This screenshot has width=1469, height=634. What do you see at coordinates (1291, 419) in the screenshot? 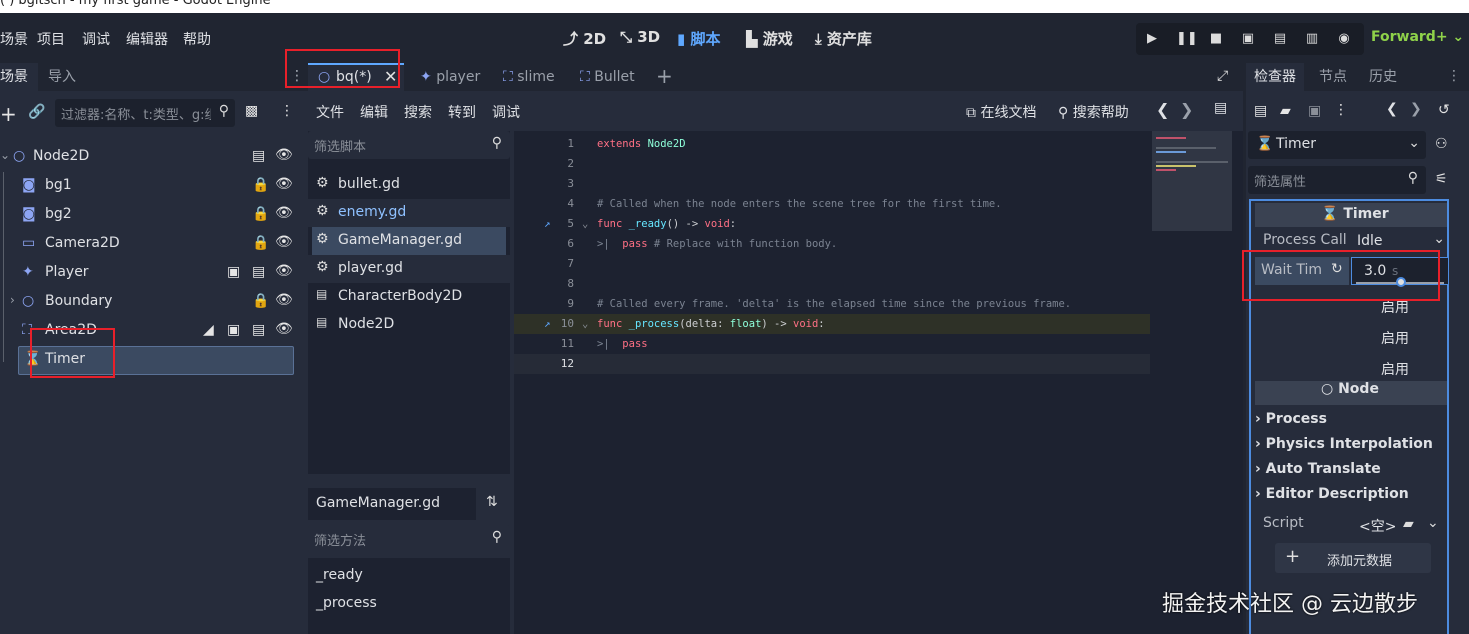
I see `section-process: › Process` at bounding box center [1291, 419].